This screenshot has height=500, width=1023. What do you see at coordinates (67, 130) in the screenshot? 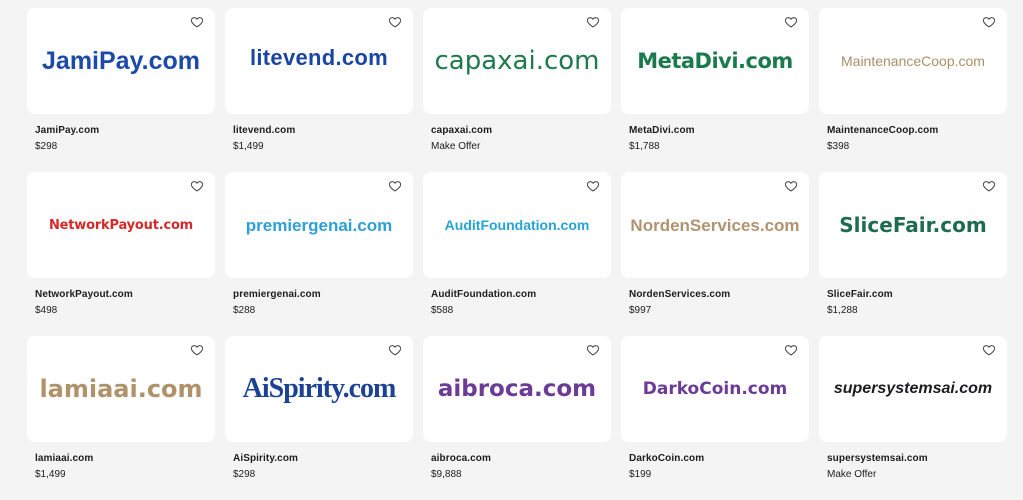
I see `domain-name: JamiPay.com` at bounding box center [67, 130].